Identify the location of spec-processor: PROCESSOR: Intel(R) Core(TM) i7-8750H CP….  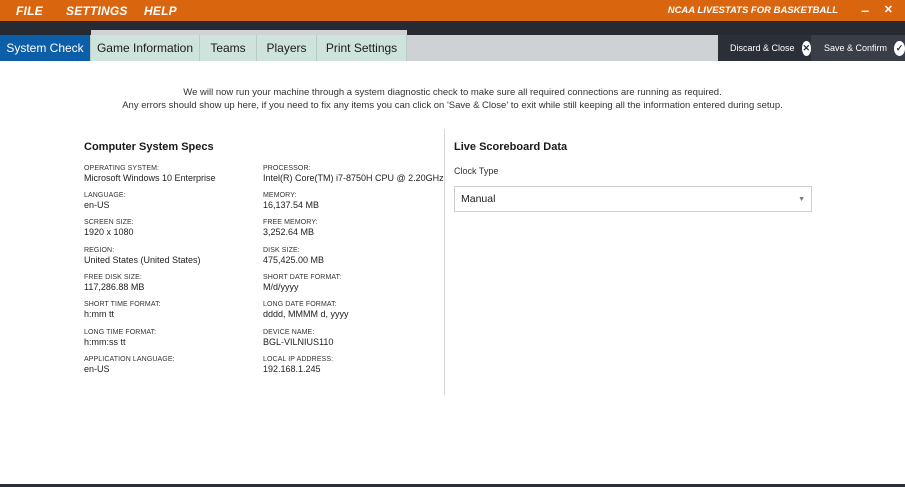
(353, 174).